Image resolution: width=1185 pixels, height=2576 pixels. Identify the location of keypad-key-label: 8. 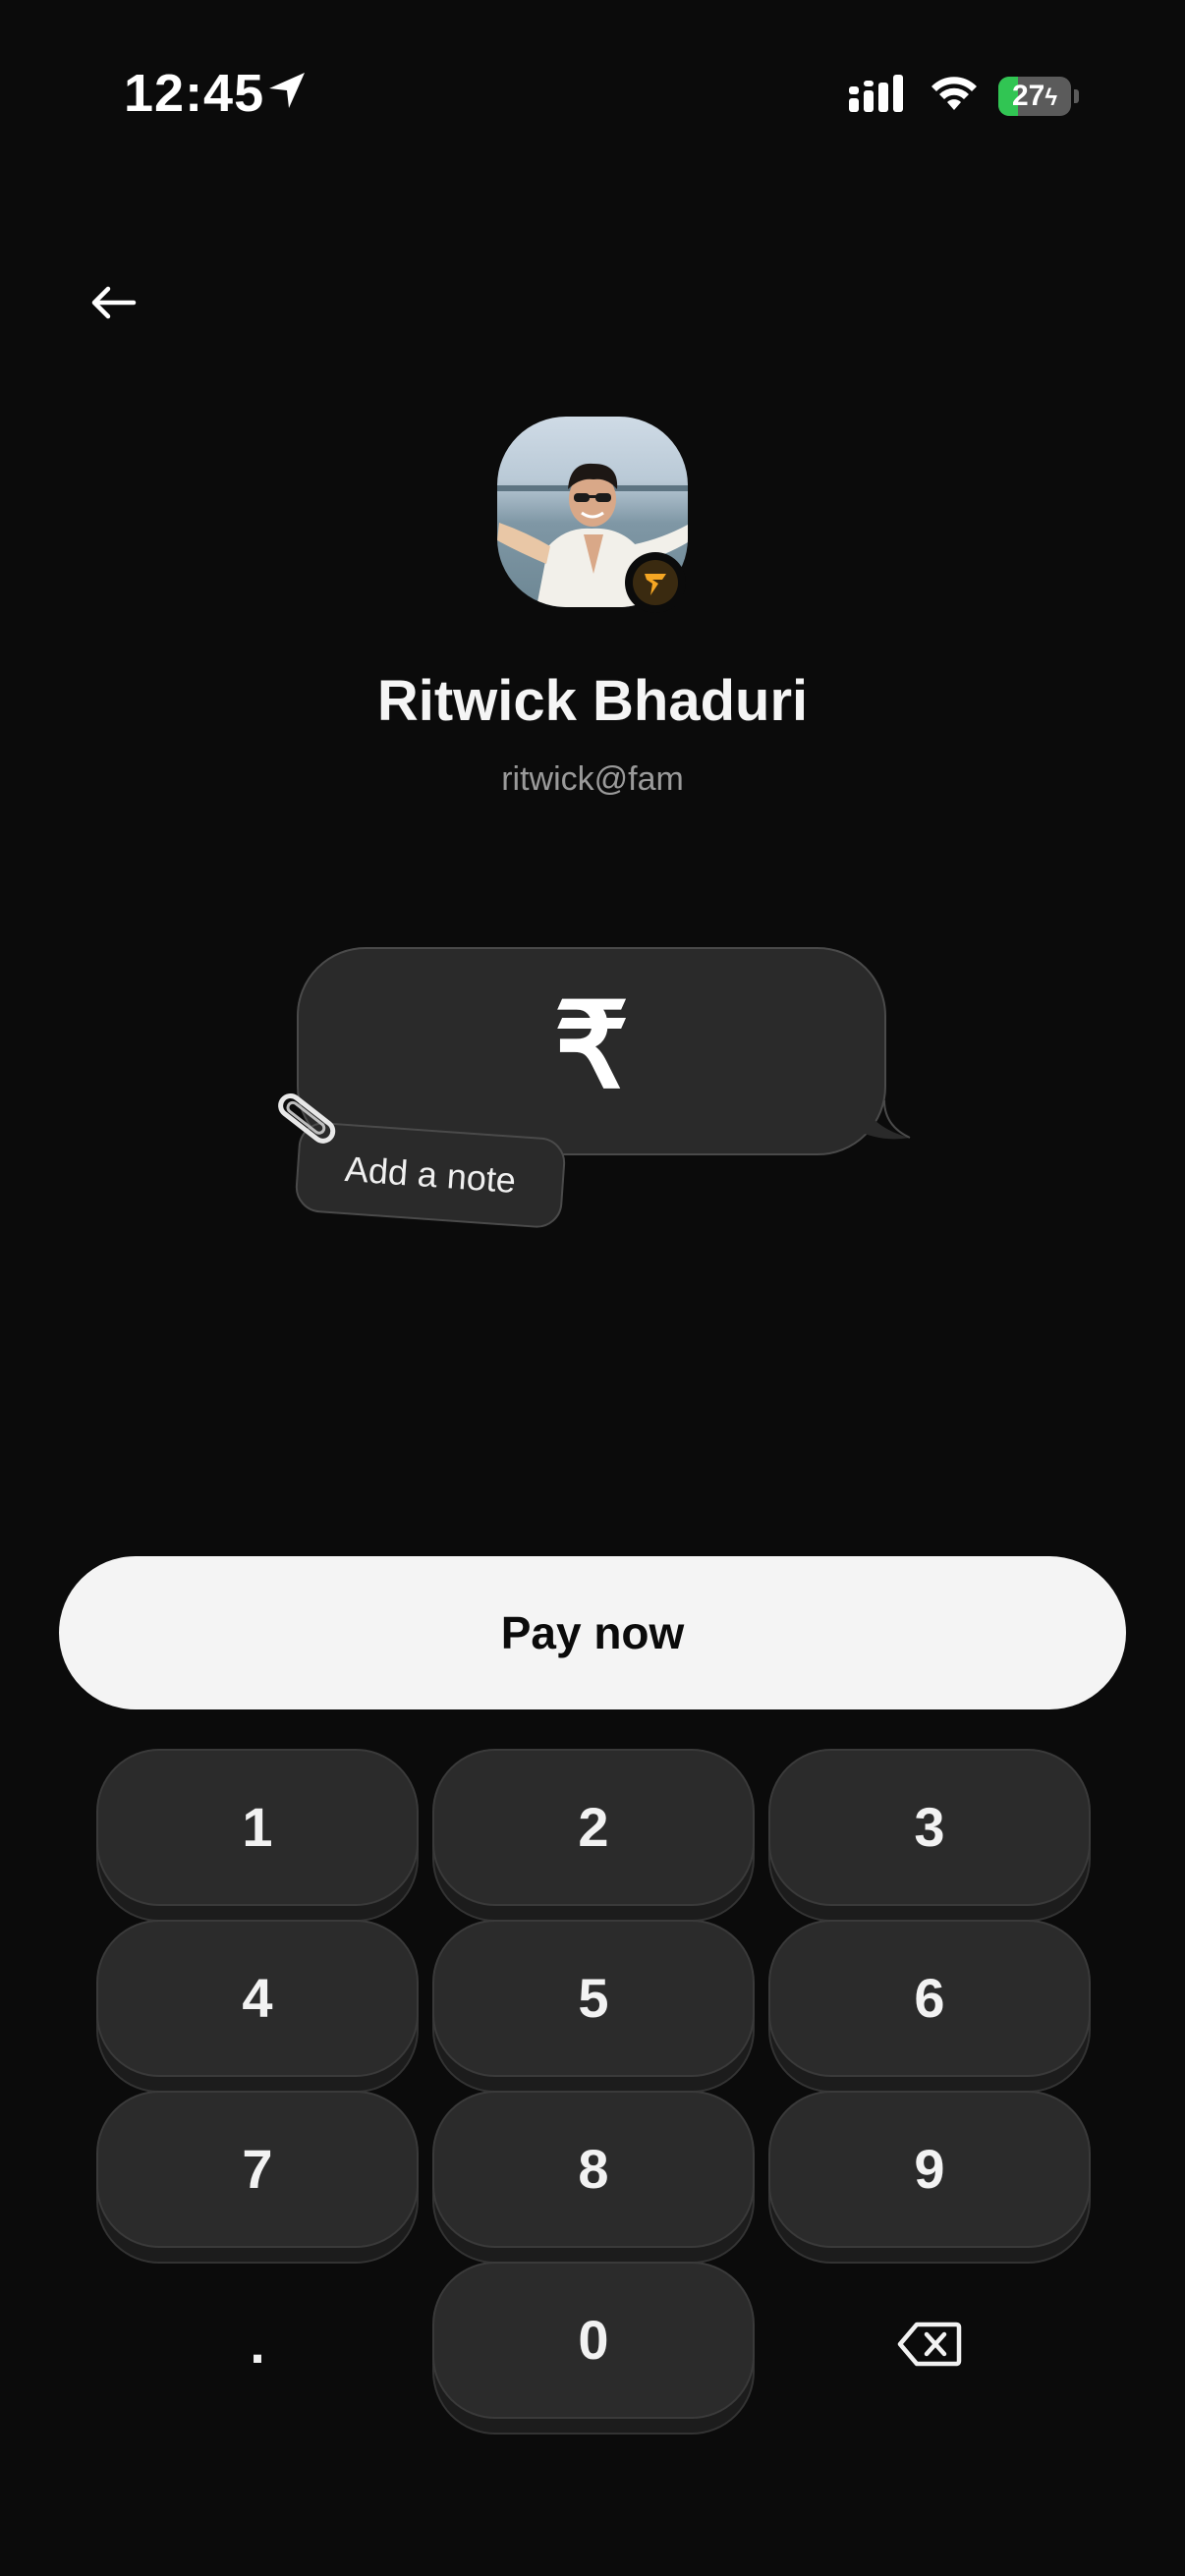
(594, 2169).